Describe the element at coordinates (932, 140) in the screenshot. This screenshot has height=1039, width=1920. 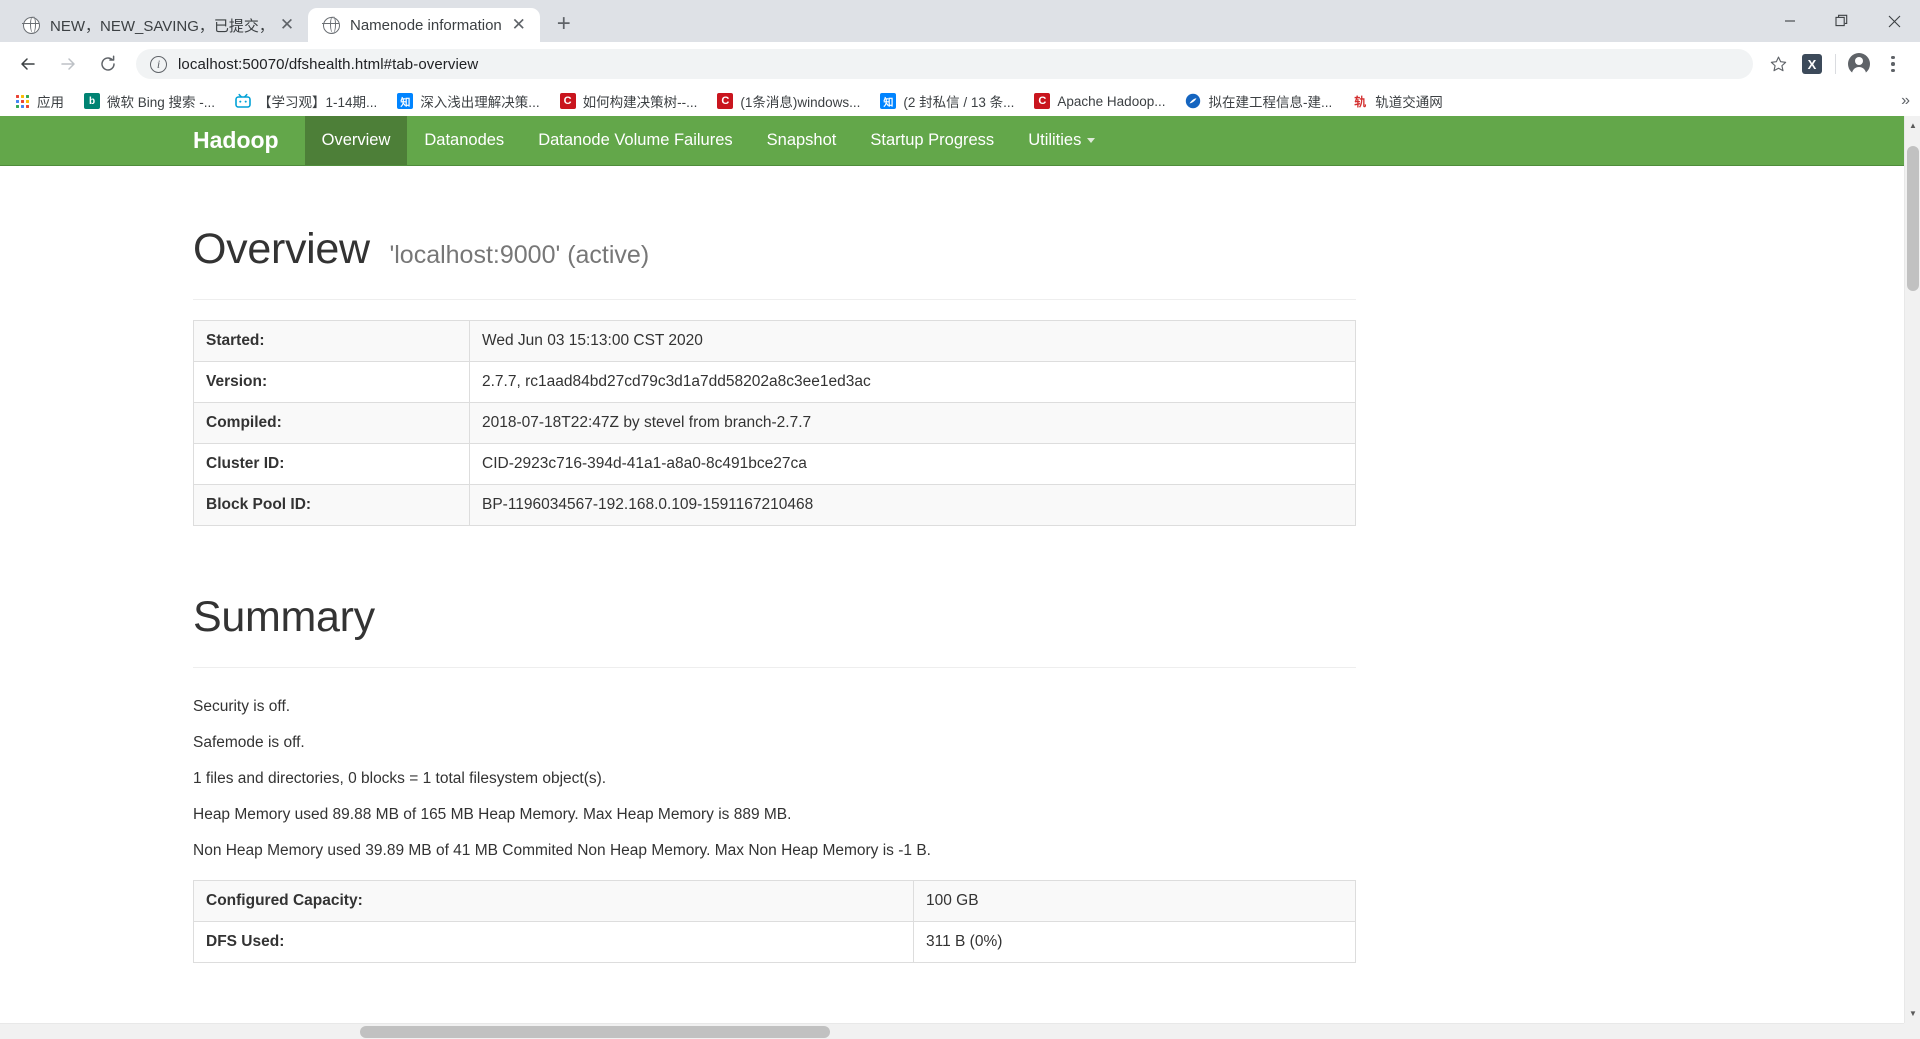
I see `nav-startup-progress: Startup Progress` at that location.